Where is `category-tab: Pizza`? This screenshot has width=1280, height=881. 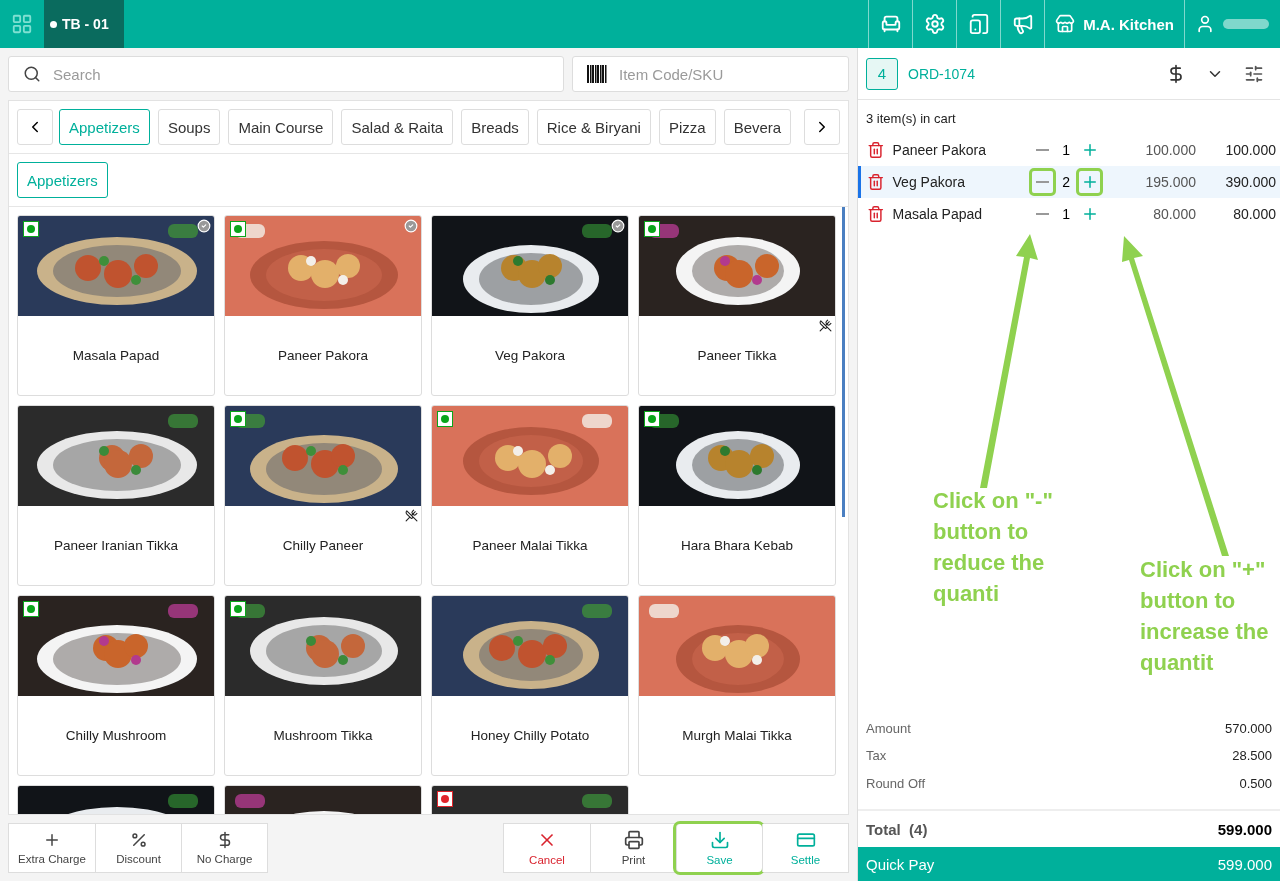
category-tab: Pizza is located at coordinates (687, 127).